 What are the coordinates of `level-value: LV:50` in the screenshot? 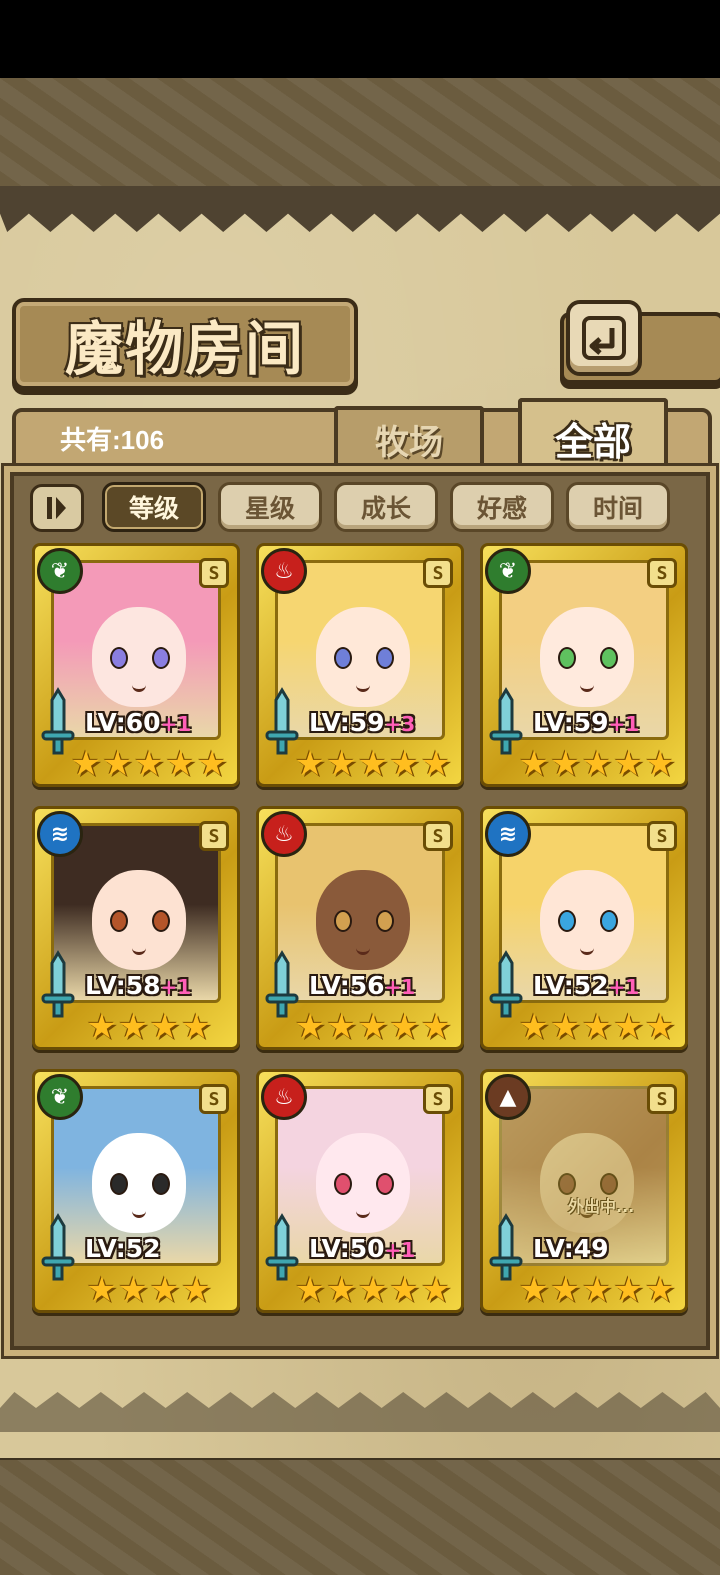 It's located at (347, 1248).